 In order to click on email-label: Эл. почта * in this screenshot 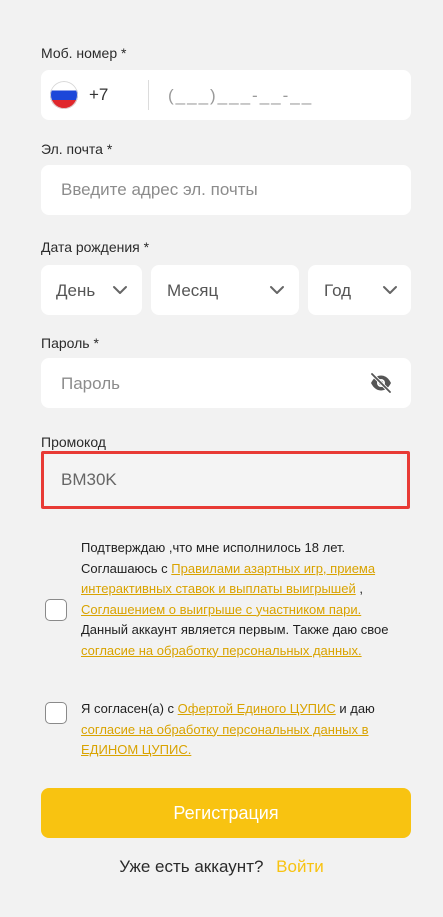, I will do `click(77, 149)`.